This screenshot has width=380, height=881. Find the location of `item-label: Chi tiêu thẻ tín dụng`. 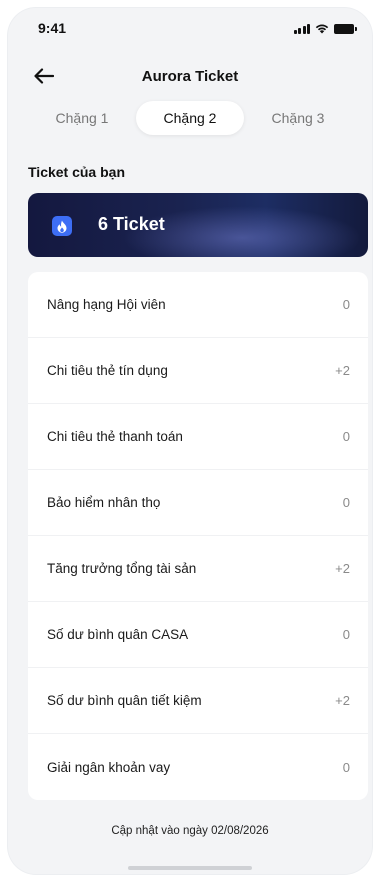

item-label: Chi tiêu thẻ tín dụng is located at coordinates (107, 370).